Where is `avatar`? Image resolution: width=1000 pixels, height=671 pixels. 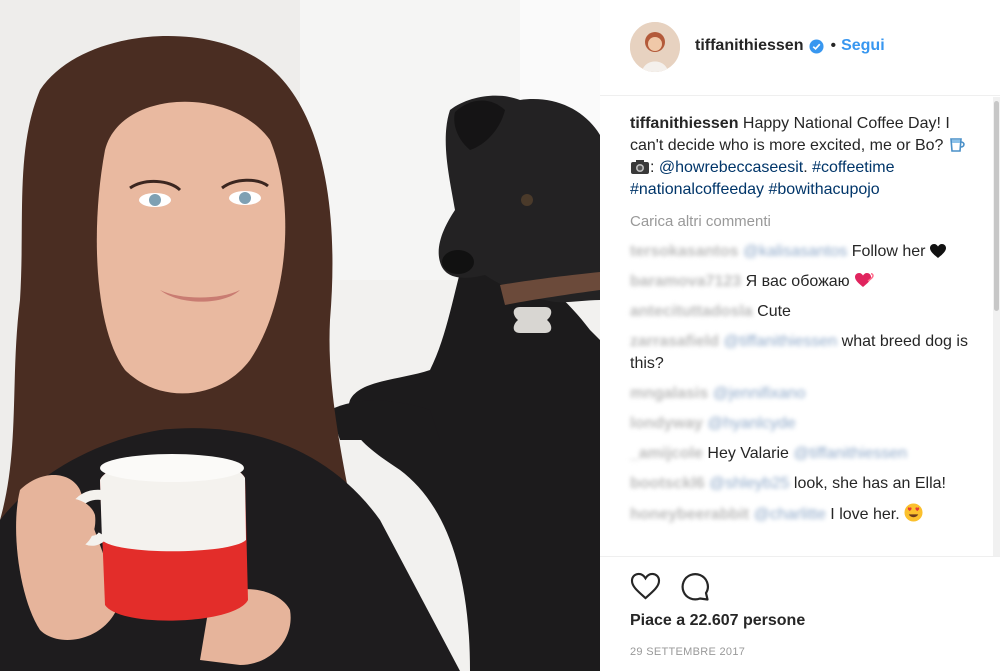 avatar is located at coordinates (655, 47).